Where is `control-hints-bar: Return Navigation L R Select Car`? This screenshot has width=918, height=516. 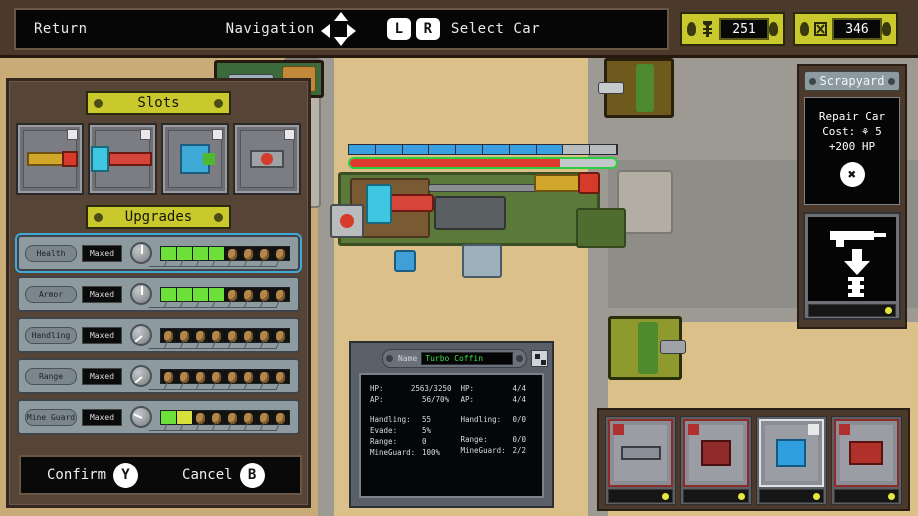 control-hints-bar: Return Navigation L R Select Car is located at coordinates (341, 29).